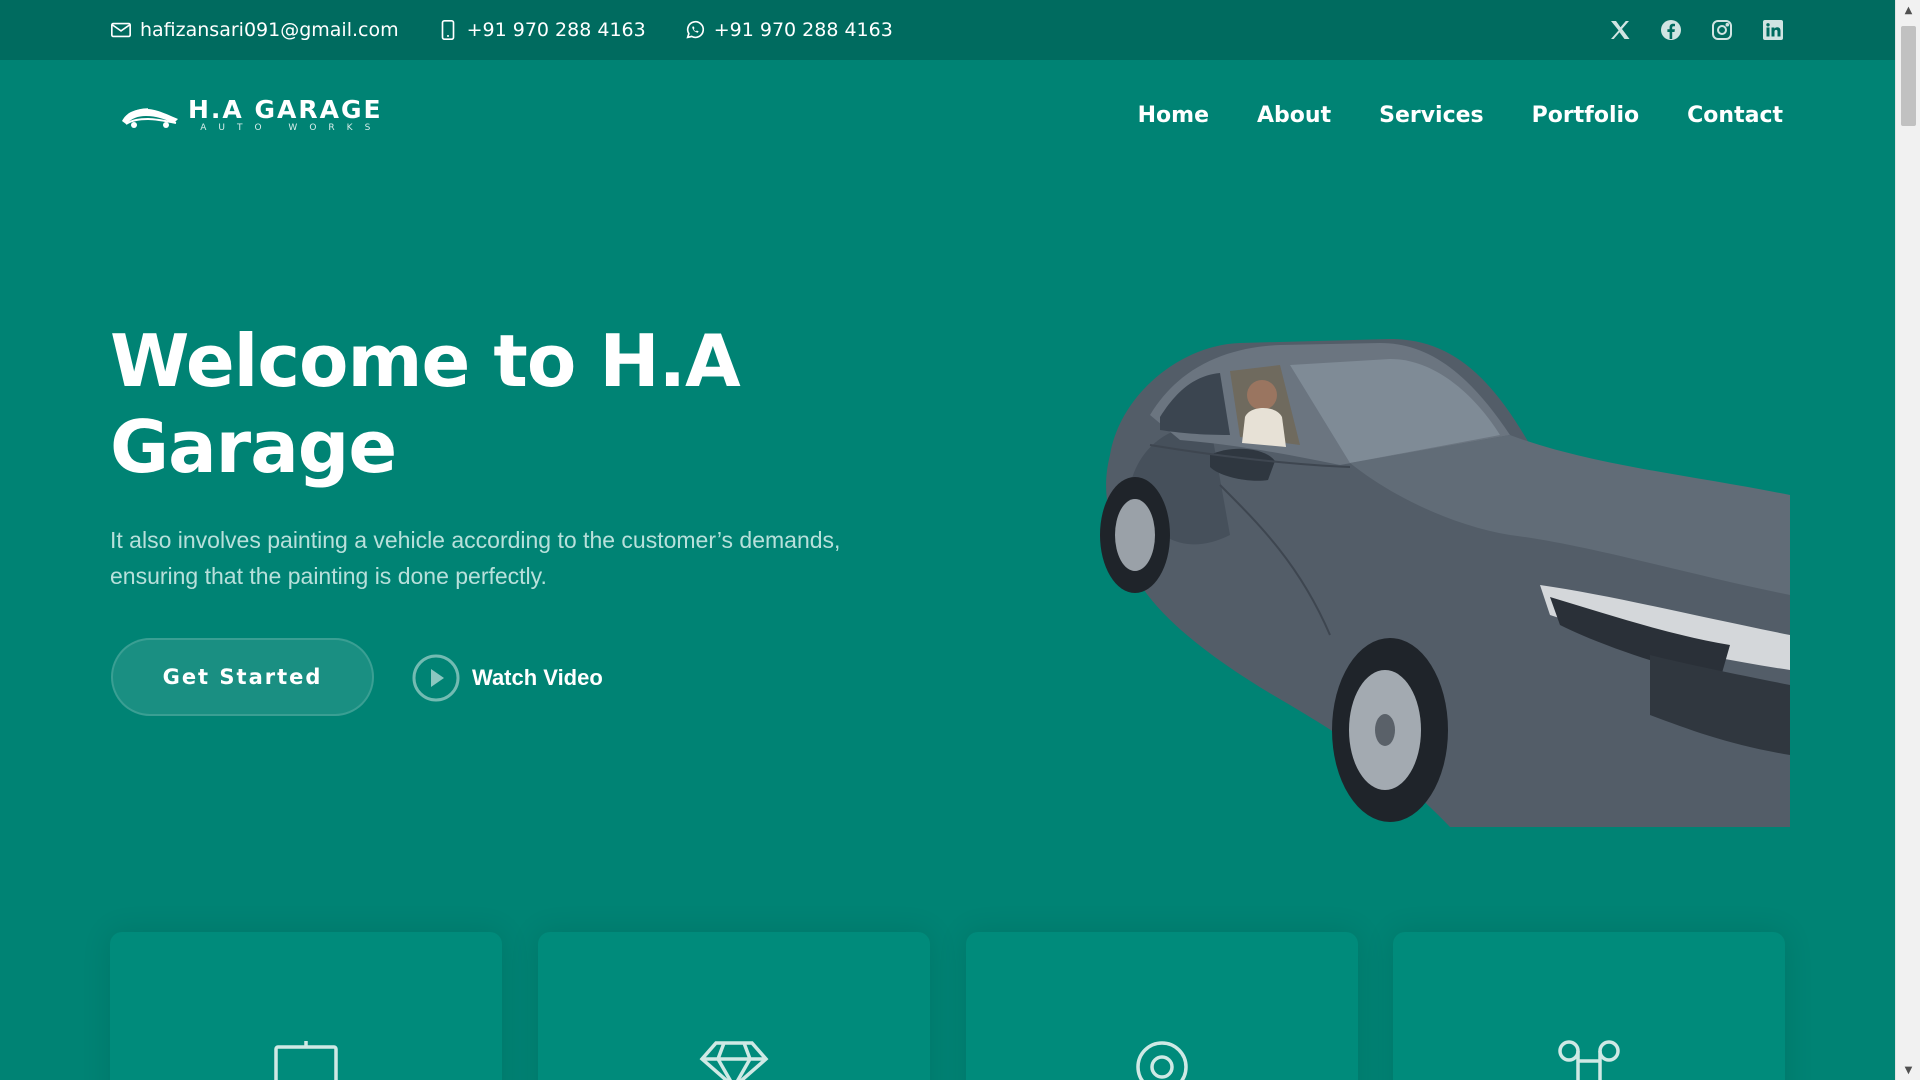  Describe the element at coordinates (121, 30) in the screenshot. I see `envelope-icon` at that location.